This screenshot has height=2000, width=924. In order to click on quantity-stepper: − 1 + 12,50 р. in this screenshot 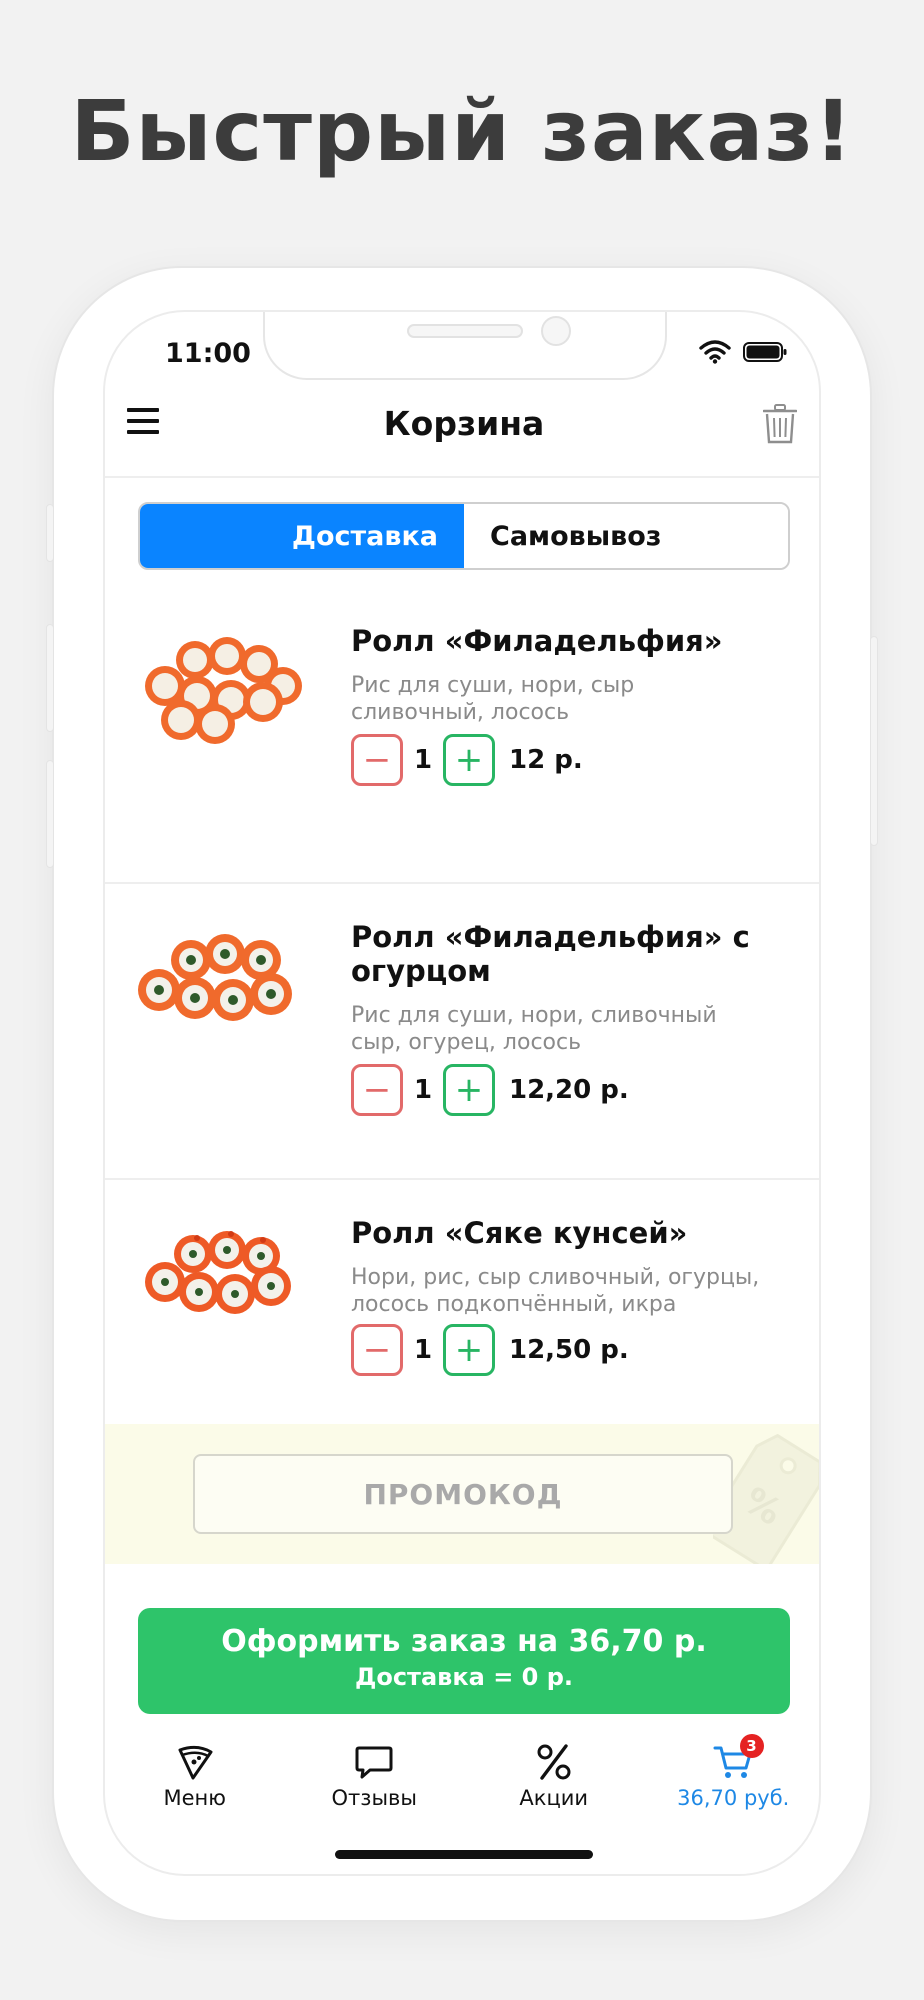, I will do `click(490, 1350)`.